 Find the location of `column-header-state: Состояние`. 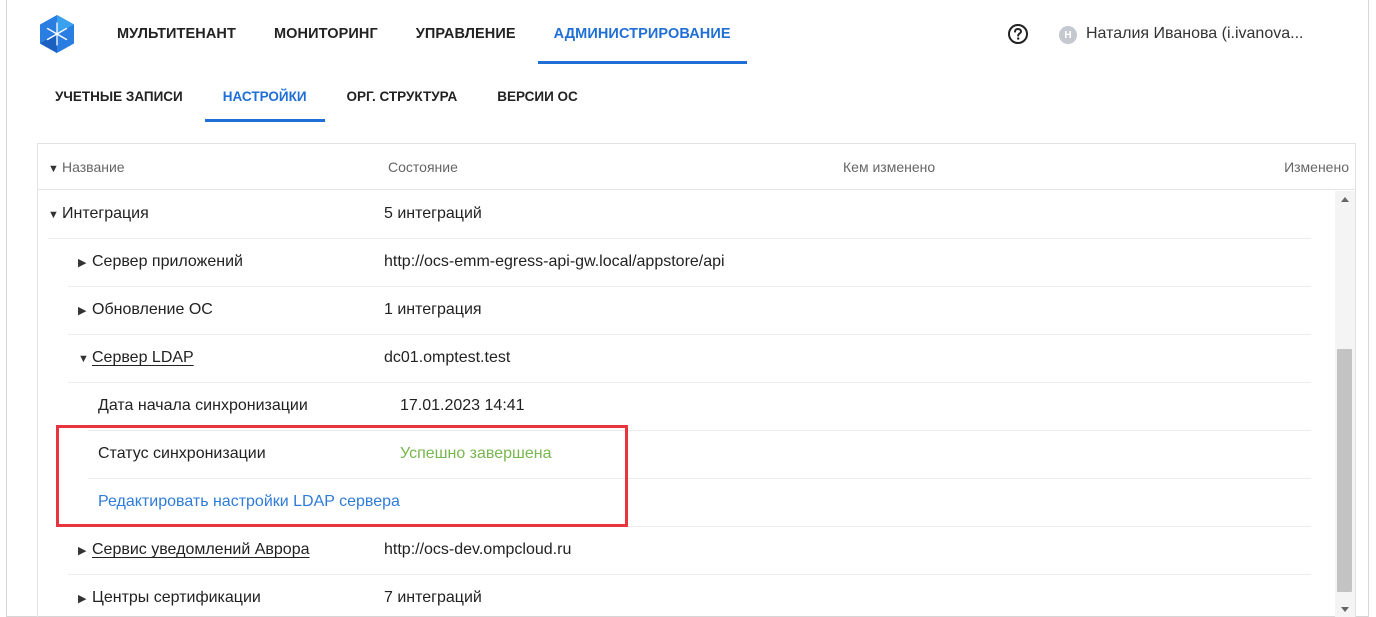

column-header-state: Состояние is located at coordinates (423, 167).